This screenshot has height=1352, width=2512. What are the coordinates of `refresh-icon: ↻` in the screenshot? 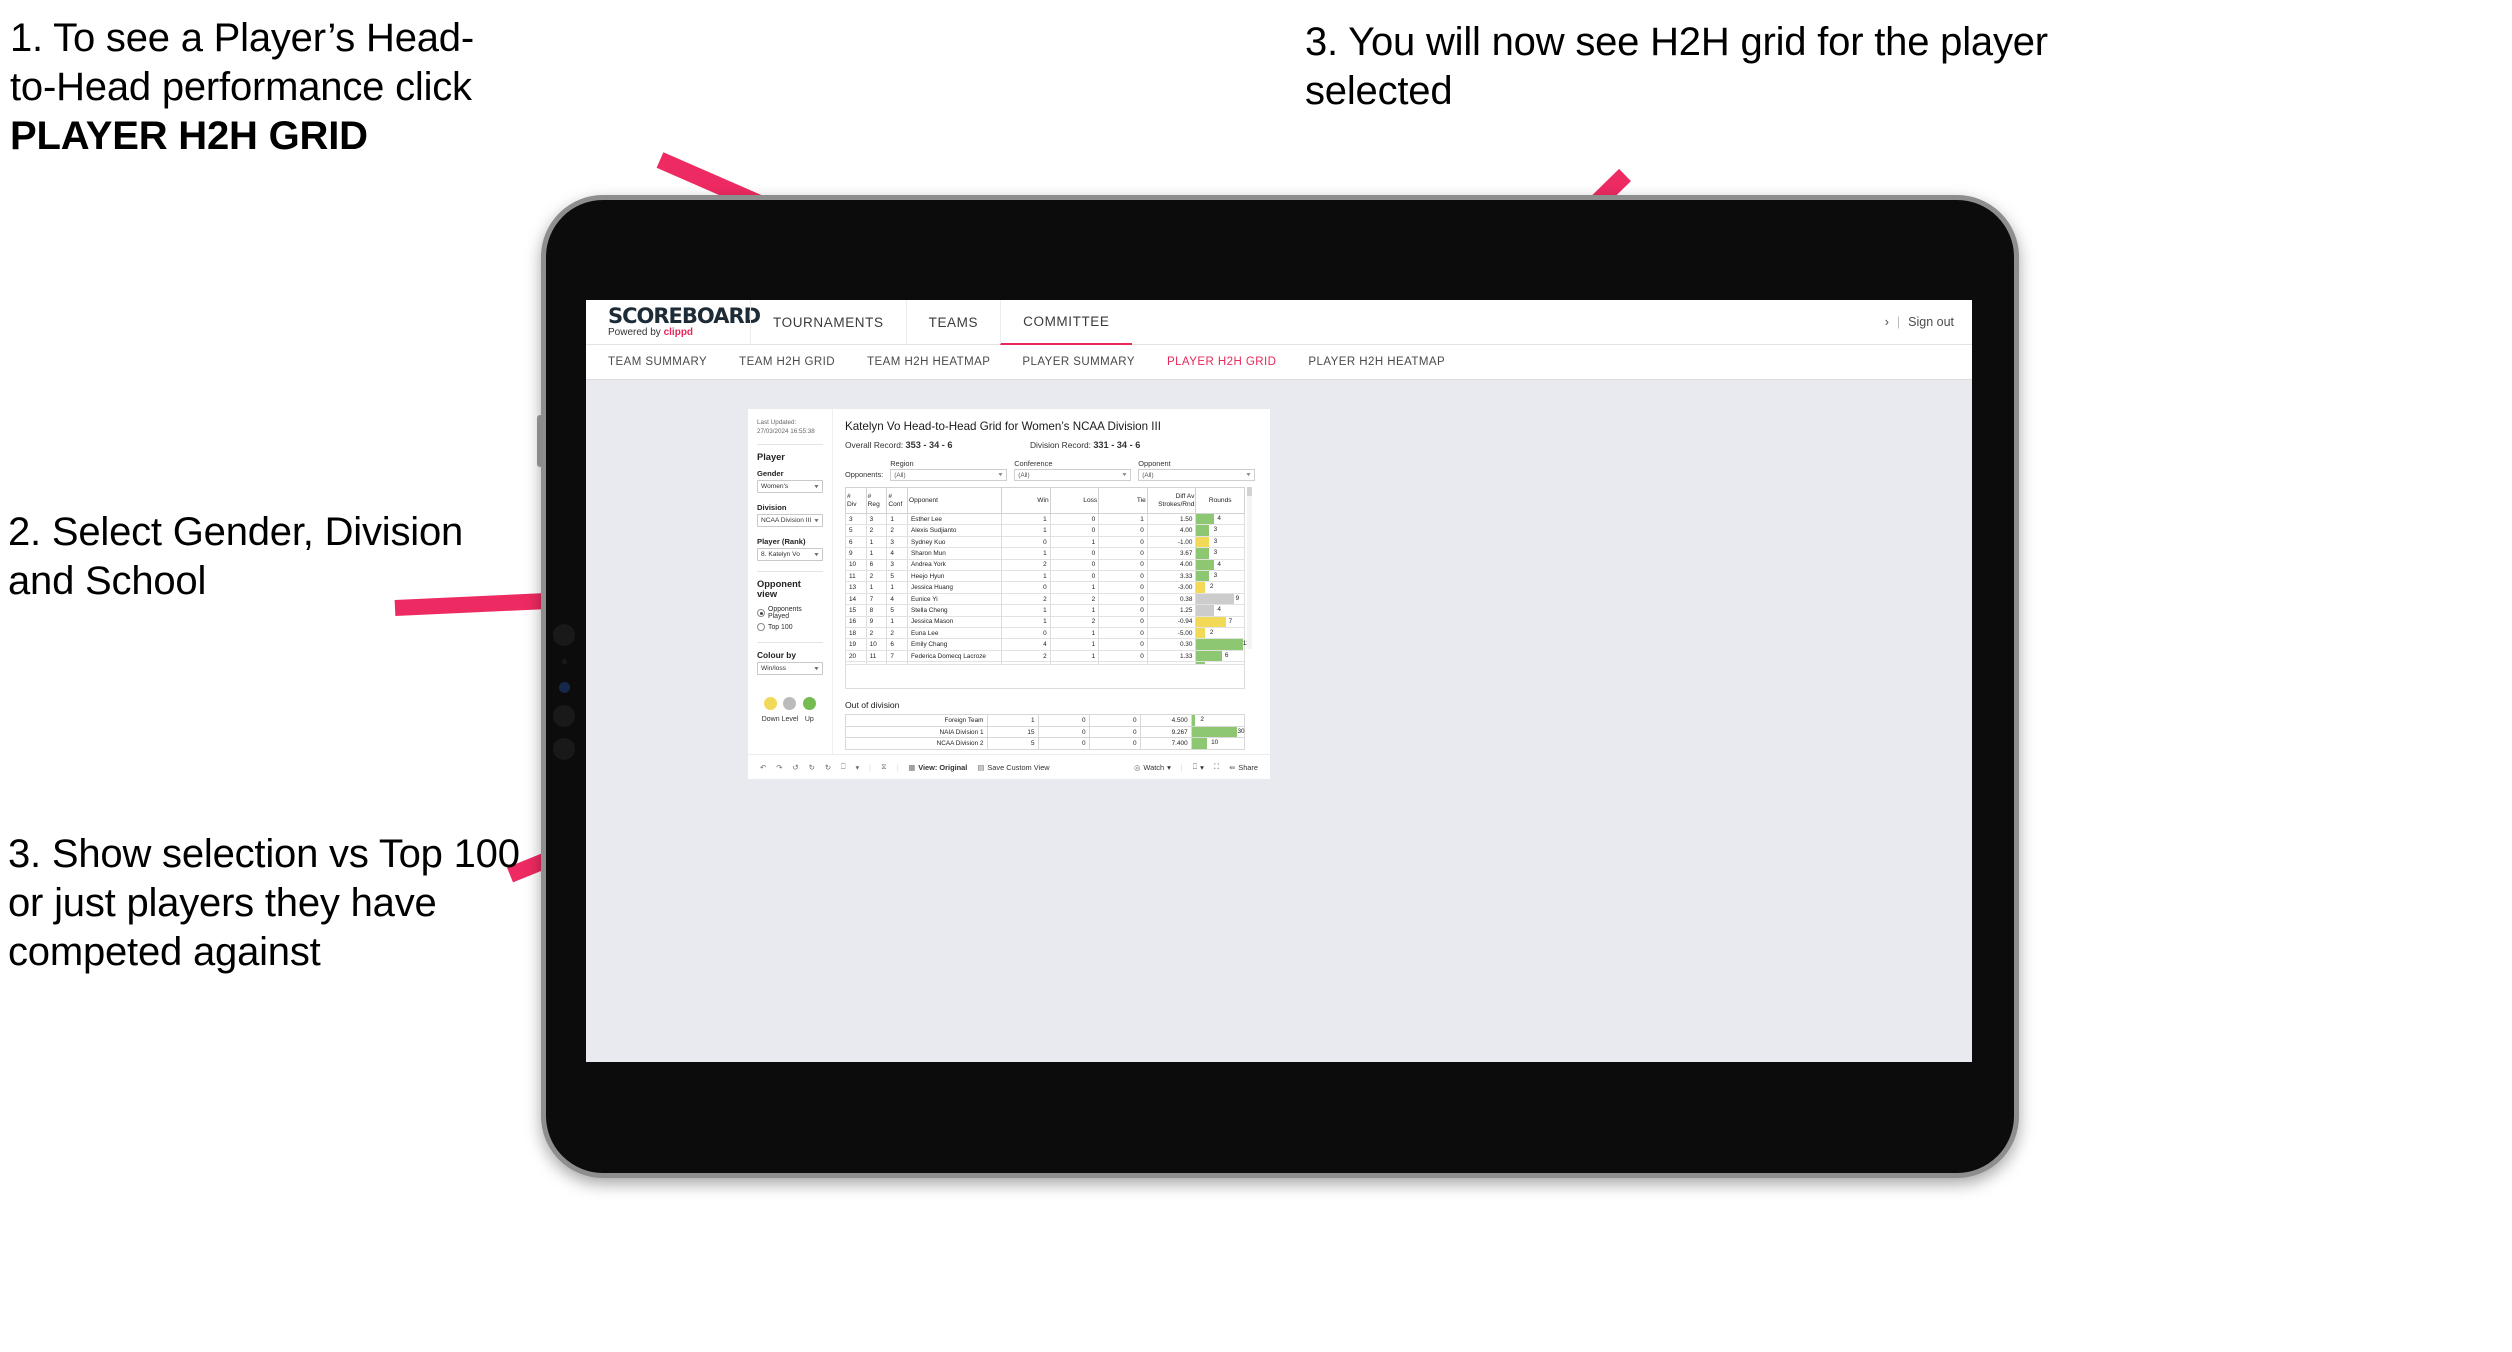 It's located at (812, 767).